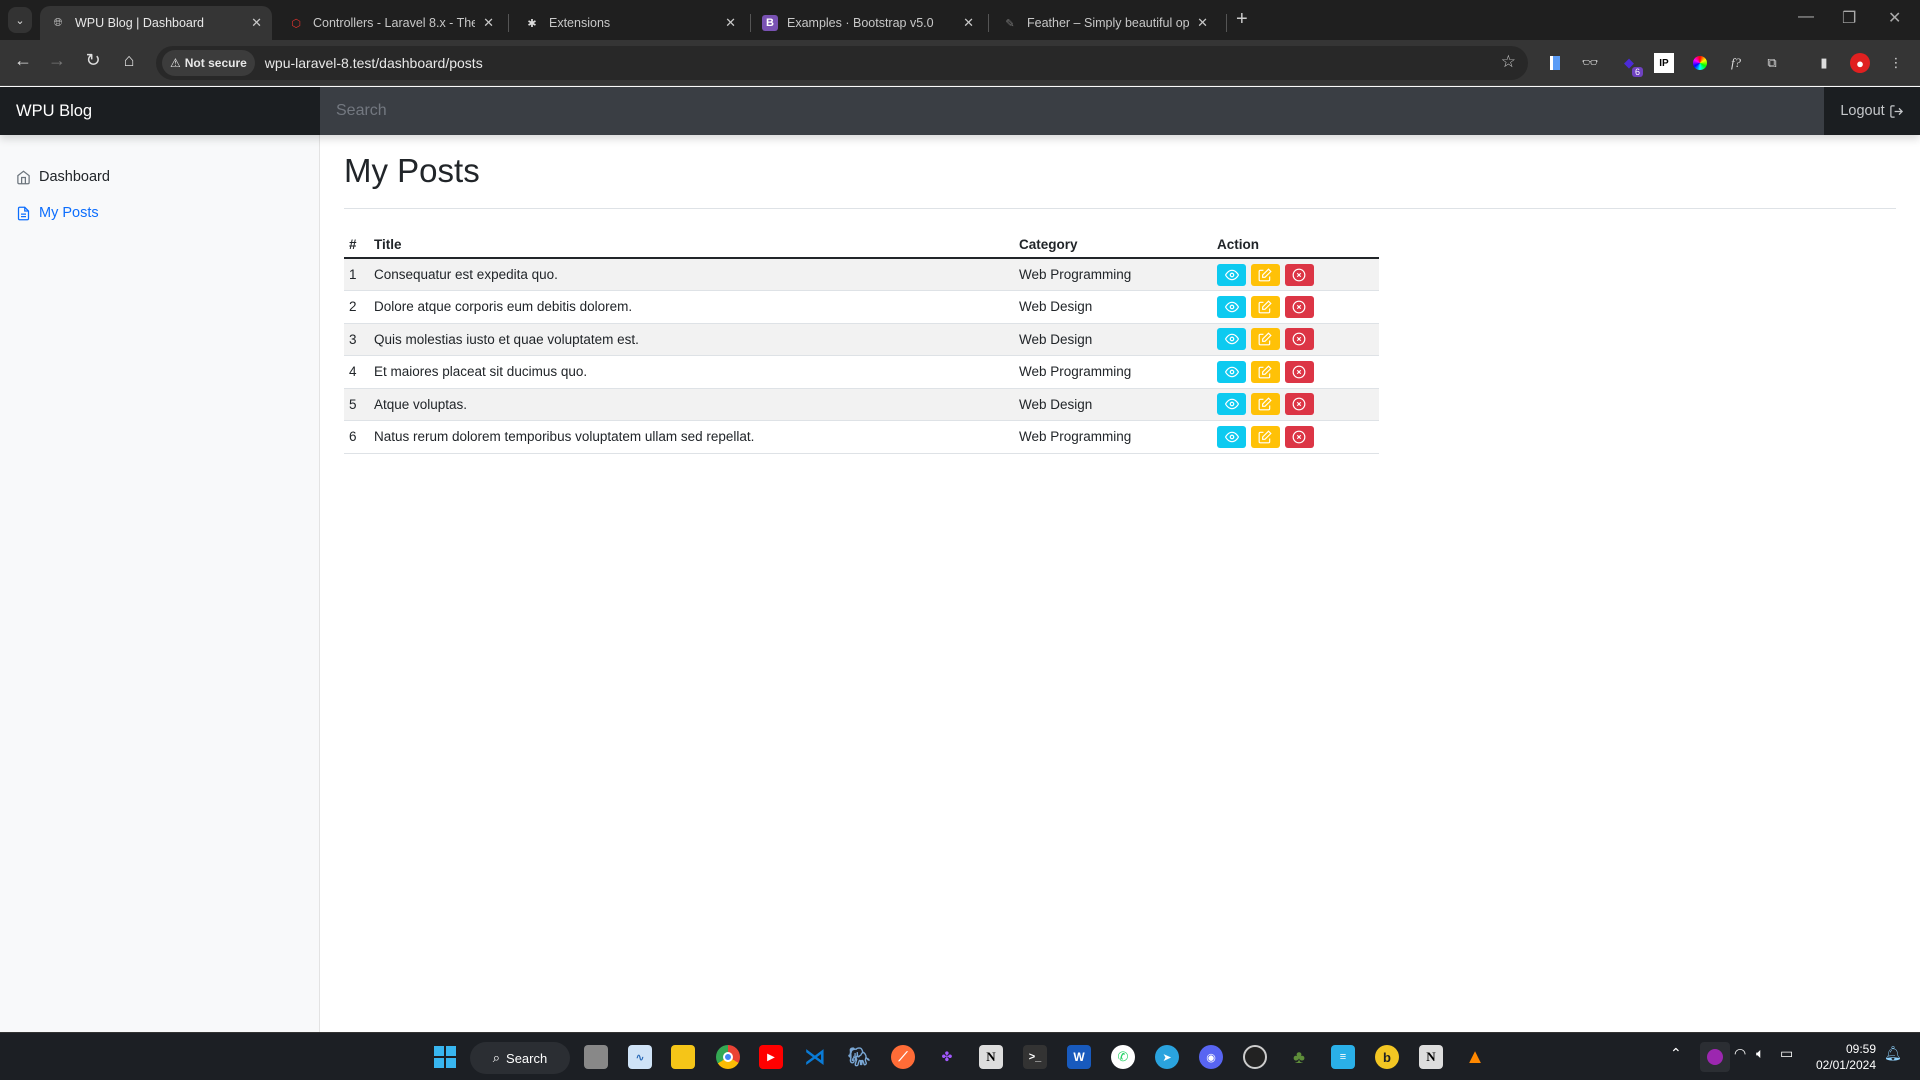  What do you see at coordinates (129, 60) in the screenshot?
I see `home-button: ⌂` at bounding box center [129, 60].